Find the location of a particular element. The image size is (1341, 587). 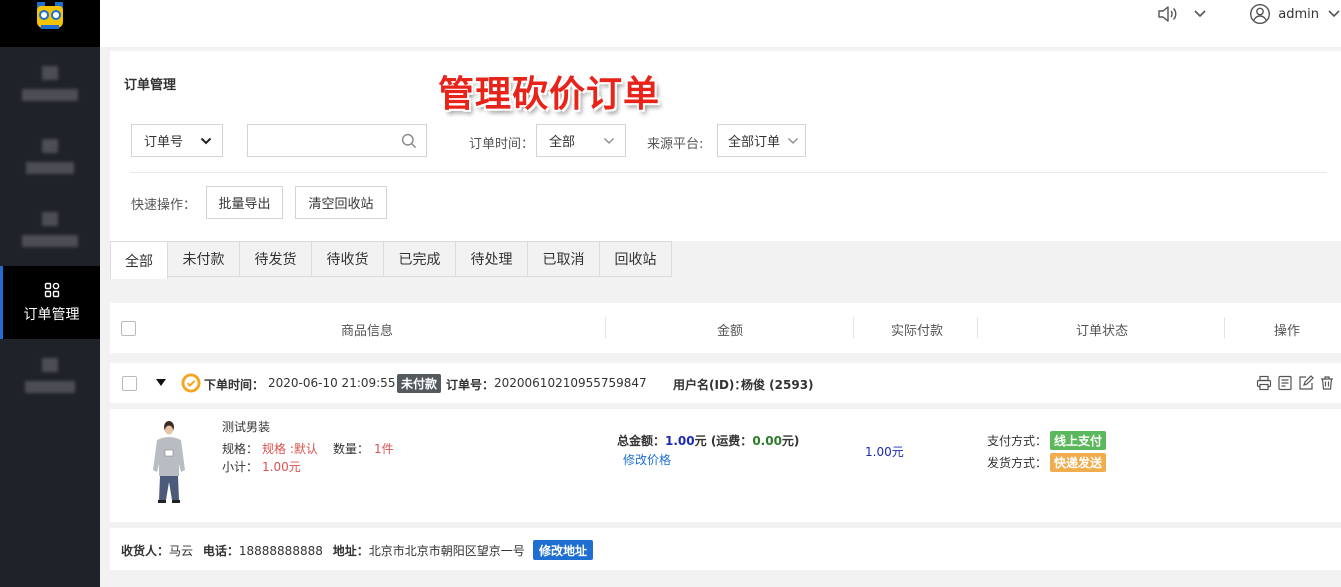

tab-to-receive: 待收货 is located at coordinates (348, 259).